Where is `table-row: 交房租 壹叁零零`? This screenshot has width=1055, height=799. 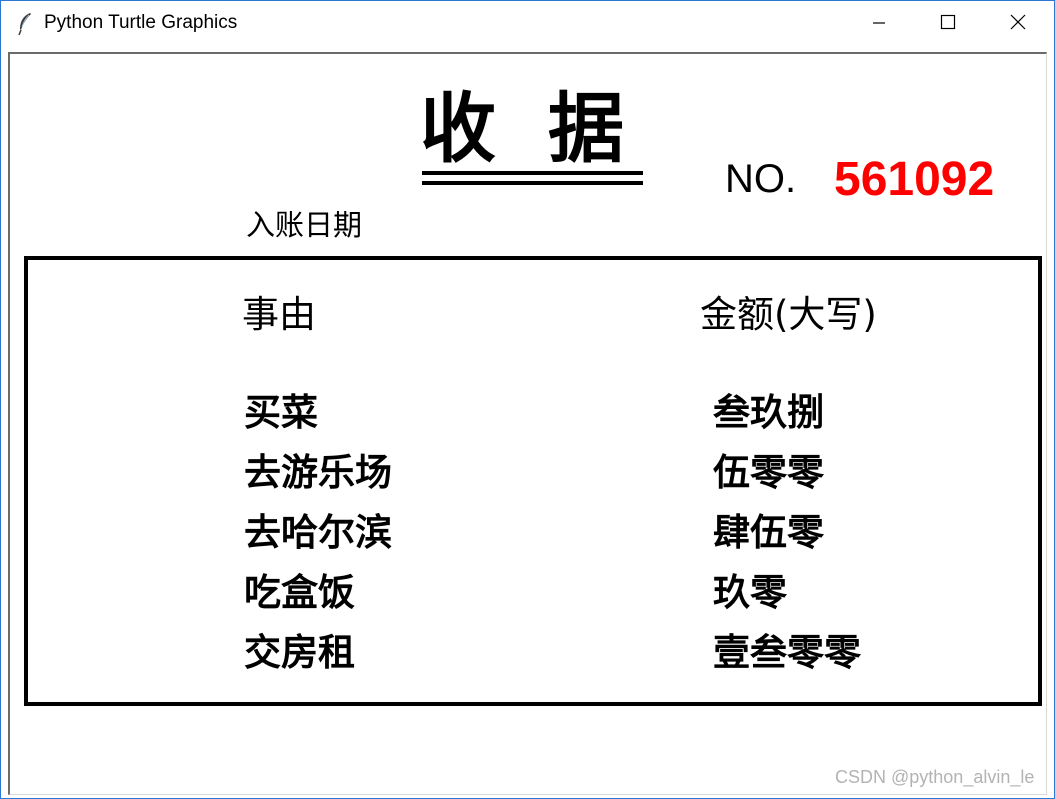 table-row: 交房租 壹叁零零 is located at coordinates (533, 652).